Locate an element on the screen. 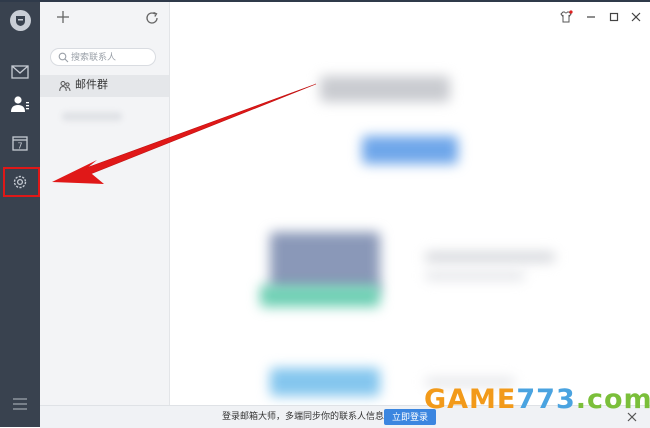 This screenshot has height=428, width=650. watermark-domain: .com is located at coordinates (612, 399).